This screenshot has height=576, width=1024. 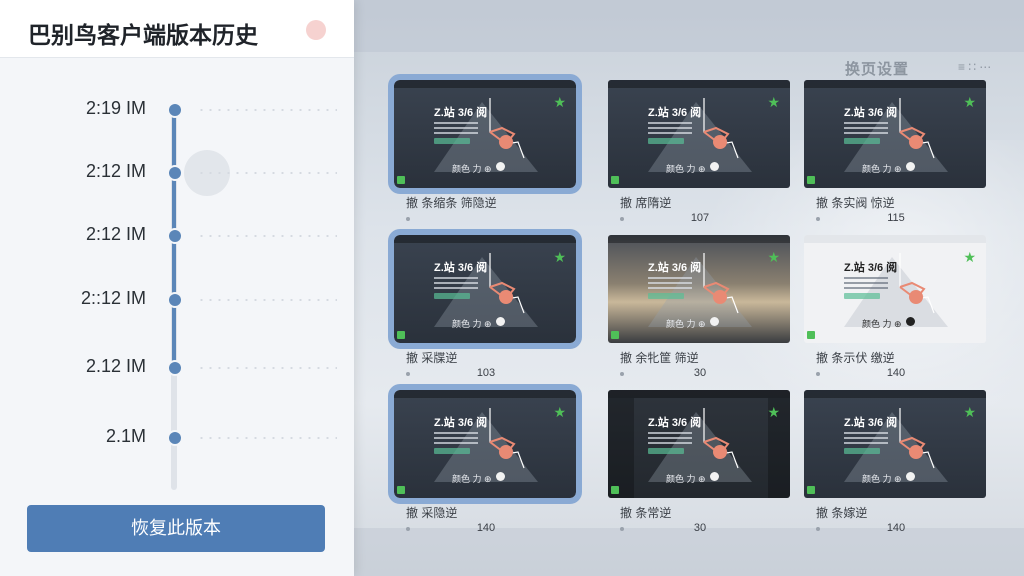 I want to click on timeline-entry: 2.12 IM, so click(x=205, y=368).